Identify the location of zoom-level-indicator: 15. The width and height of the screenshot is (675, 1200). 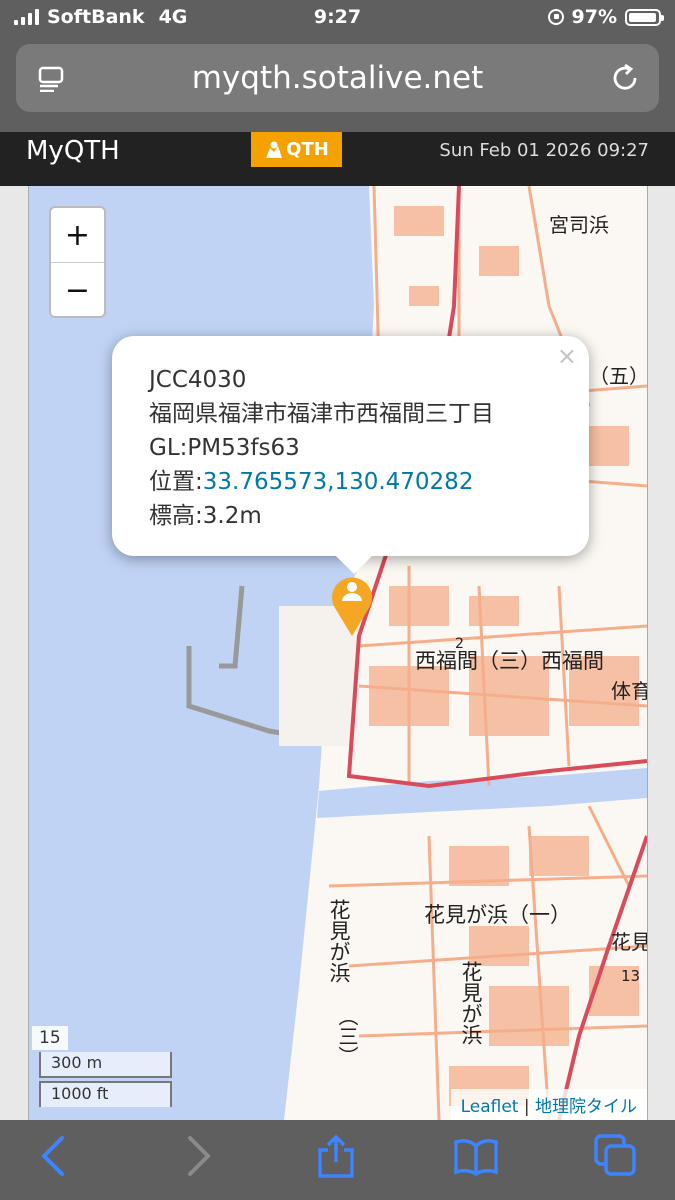
(50, 1038).